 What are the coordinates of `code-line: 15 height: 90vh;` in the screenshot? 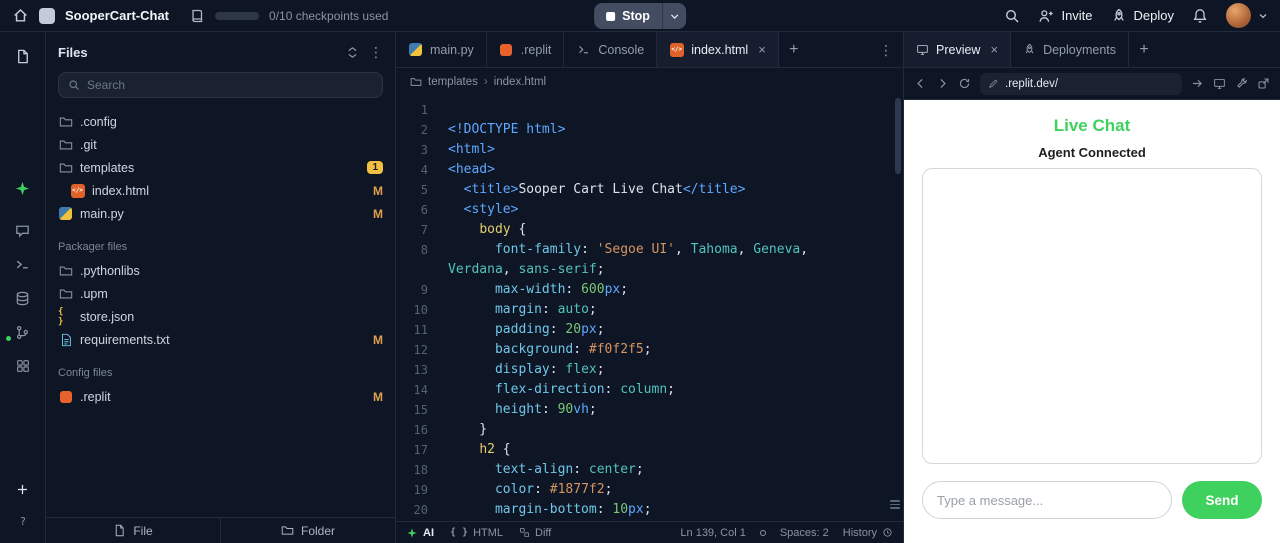 It's located at (649, 410).